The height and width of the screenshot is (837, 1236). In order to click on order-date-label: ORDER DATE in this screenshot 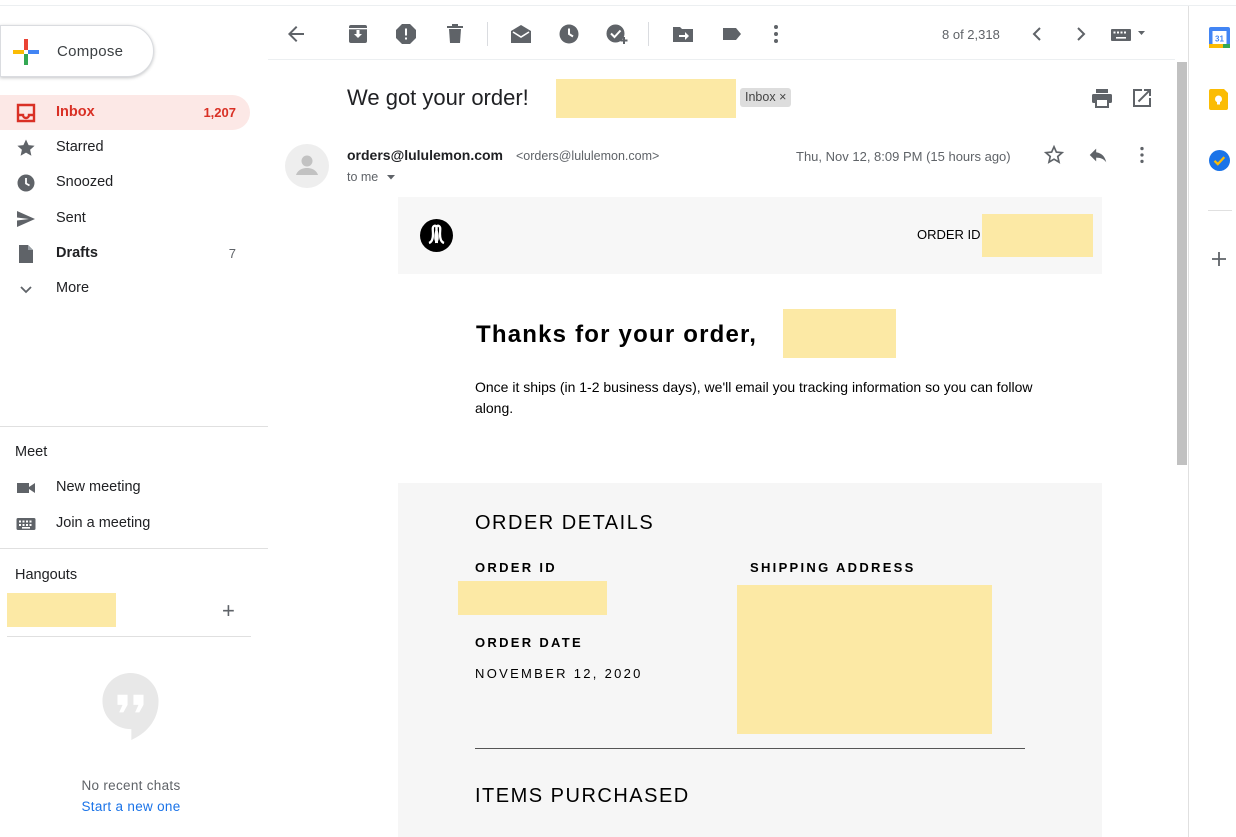, I will do `click(529, 642)`.